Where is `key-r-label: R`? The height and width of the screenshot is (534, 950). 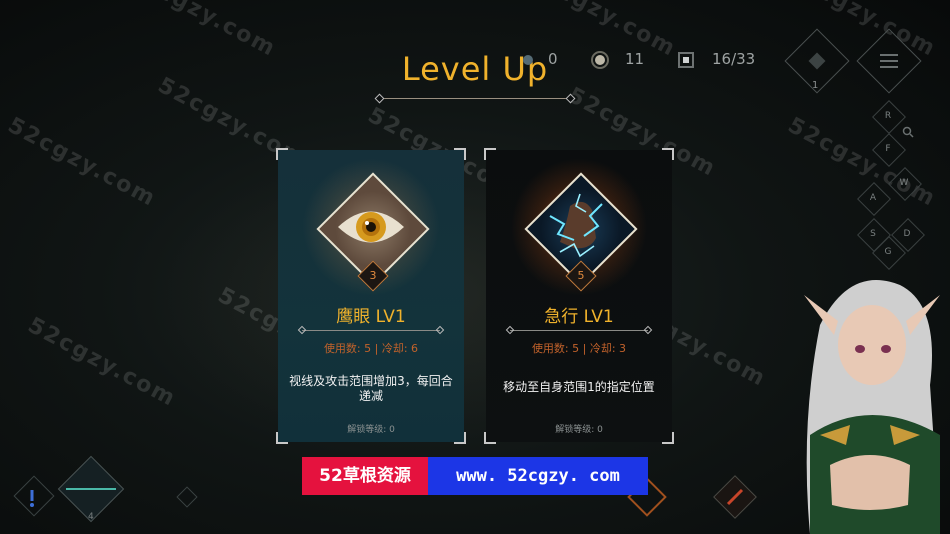 key-r-label: R is located at coordinates (888, 116).